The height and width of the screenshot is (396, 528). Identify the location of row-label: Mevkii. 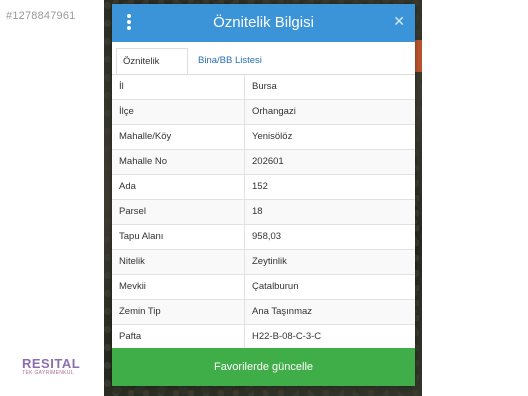
(178, 287).